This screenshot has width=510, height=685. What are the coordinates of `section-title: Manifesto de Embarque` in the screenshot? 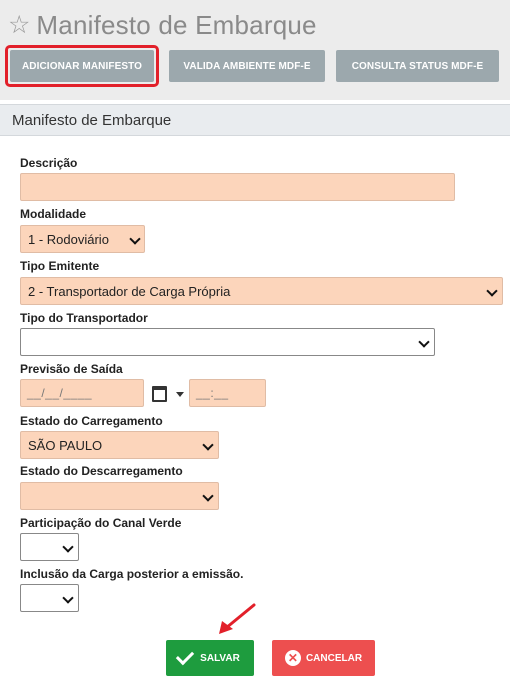 It's located at (92, 120).